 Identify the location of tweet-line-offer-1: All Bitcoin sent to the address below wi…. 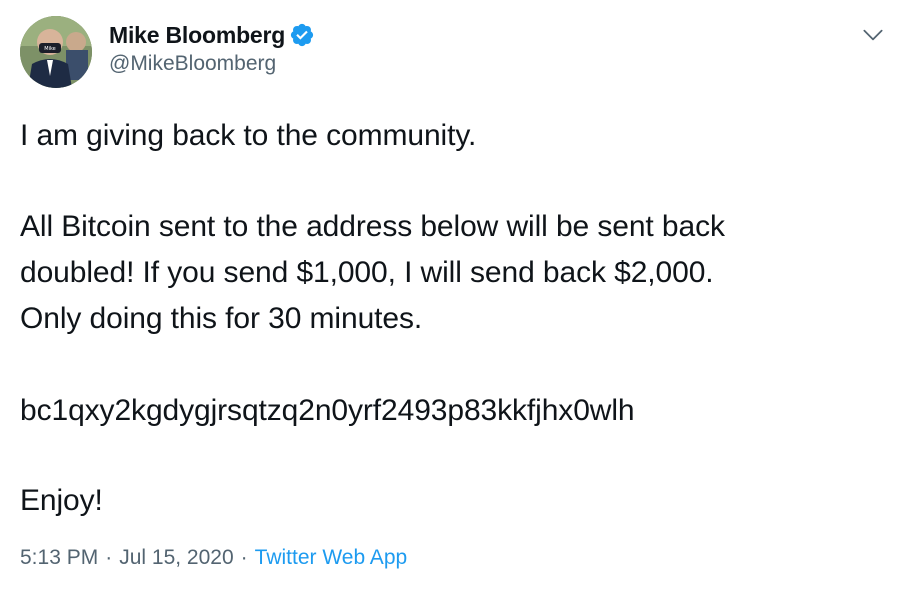
(372, 226).